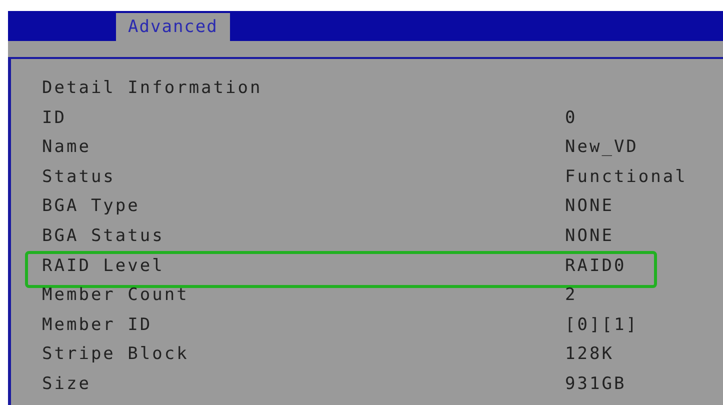  I want to click on field-label: Member Count, so click(116, 296).